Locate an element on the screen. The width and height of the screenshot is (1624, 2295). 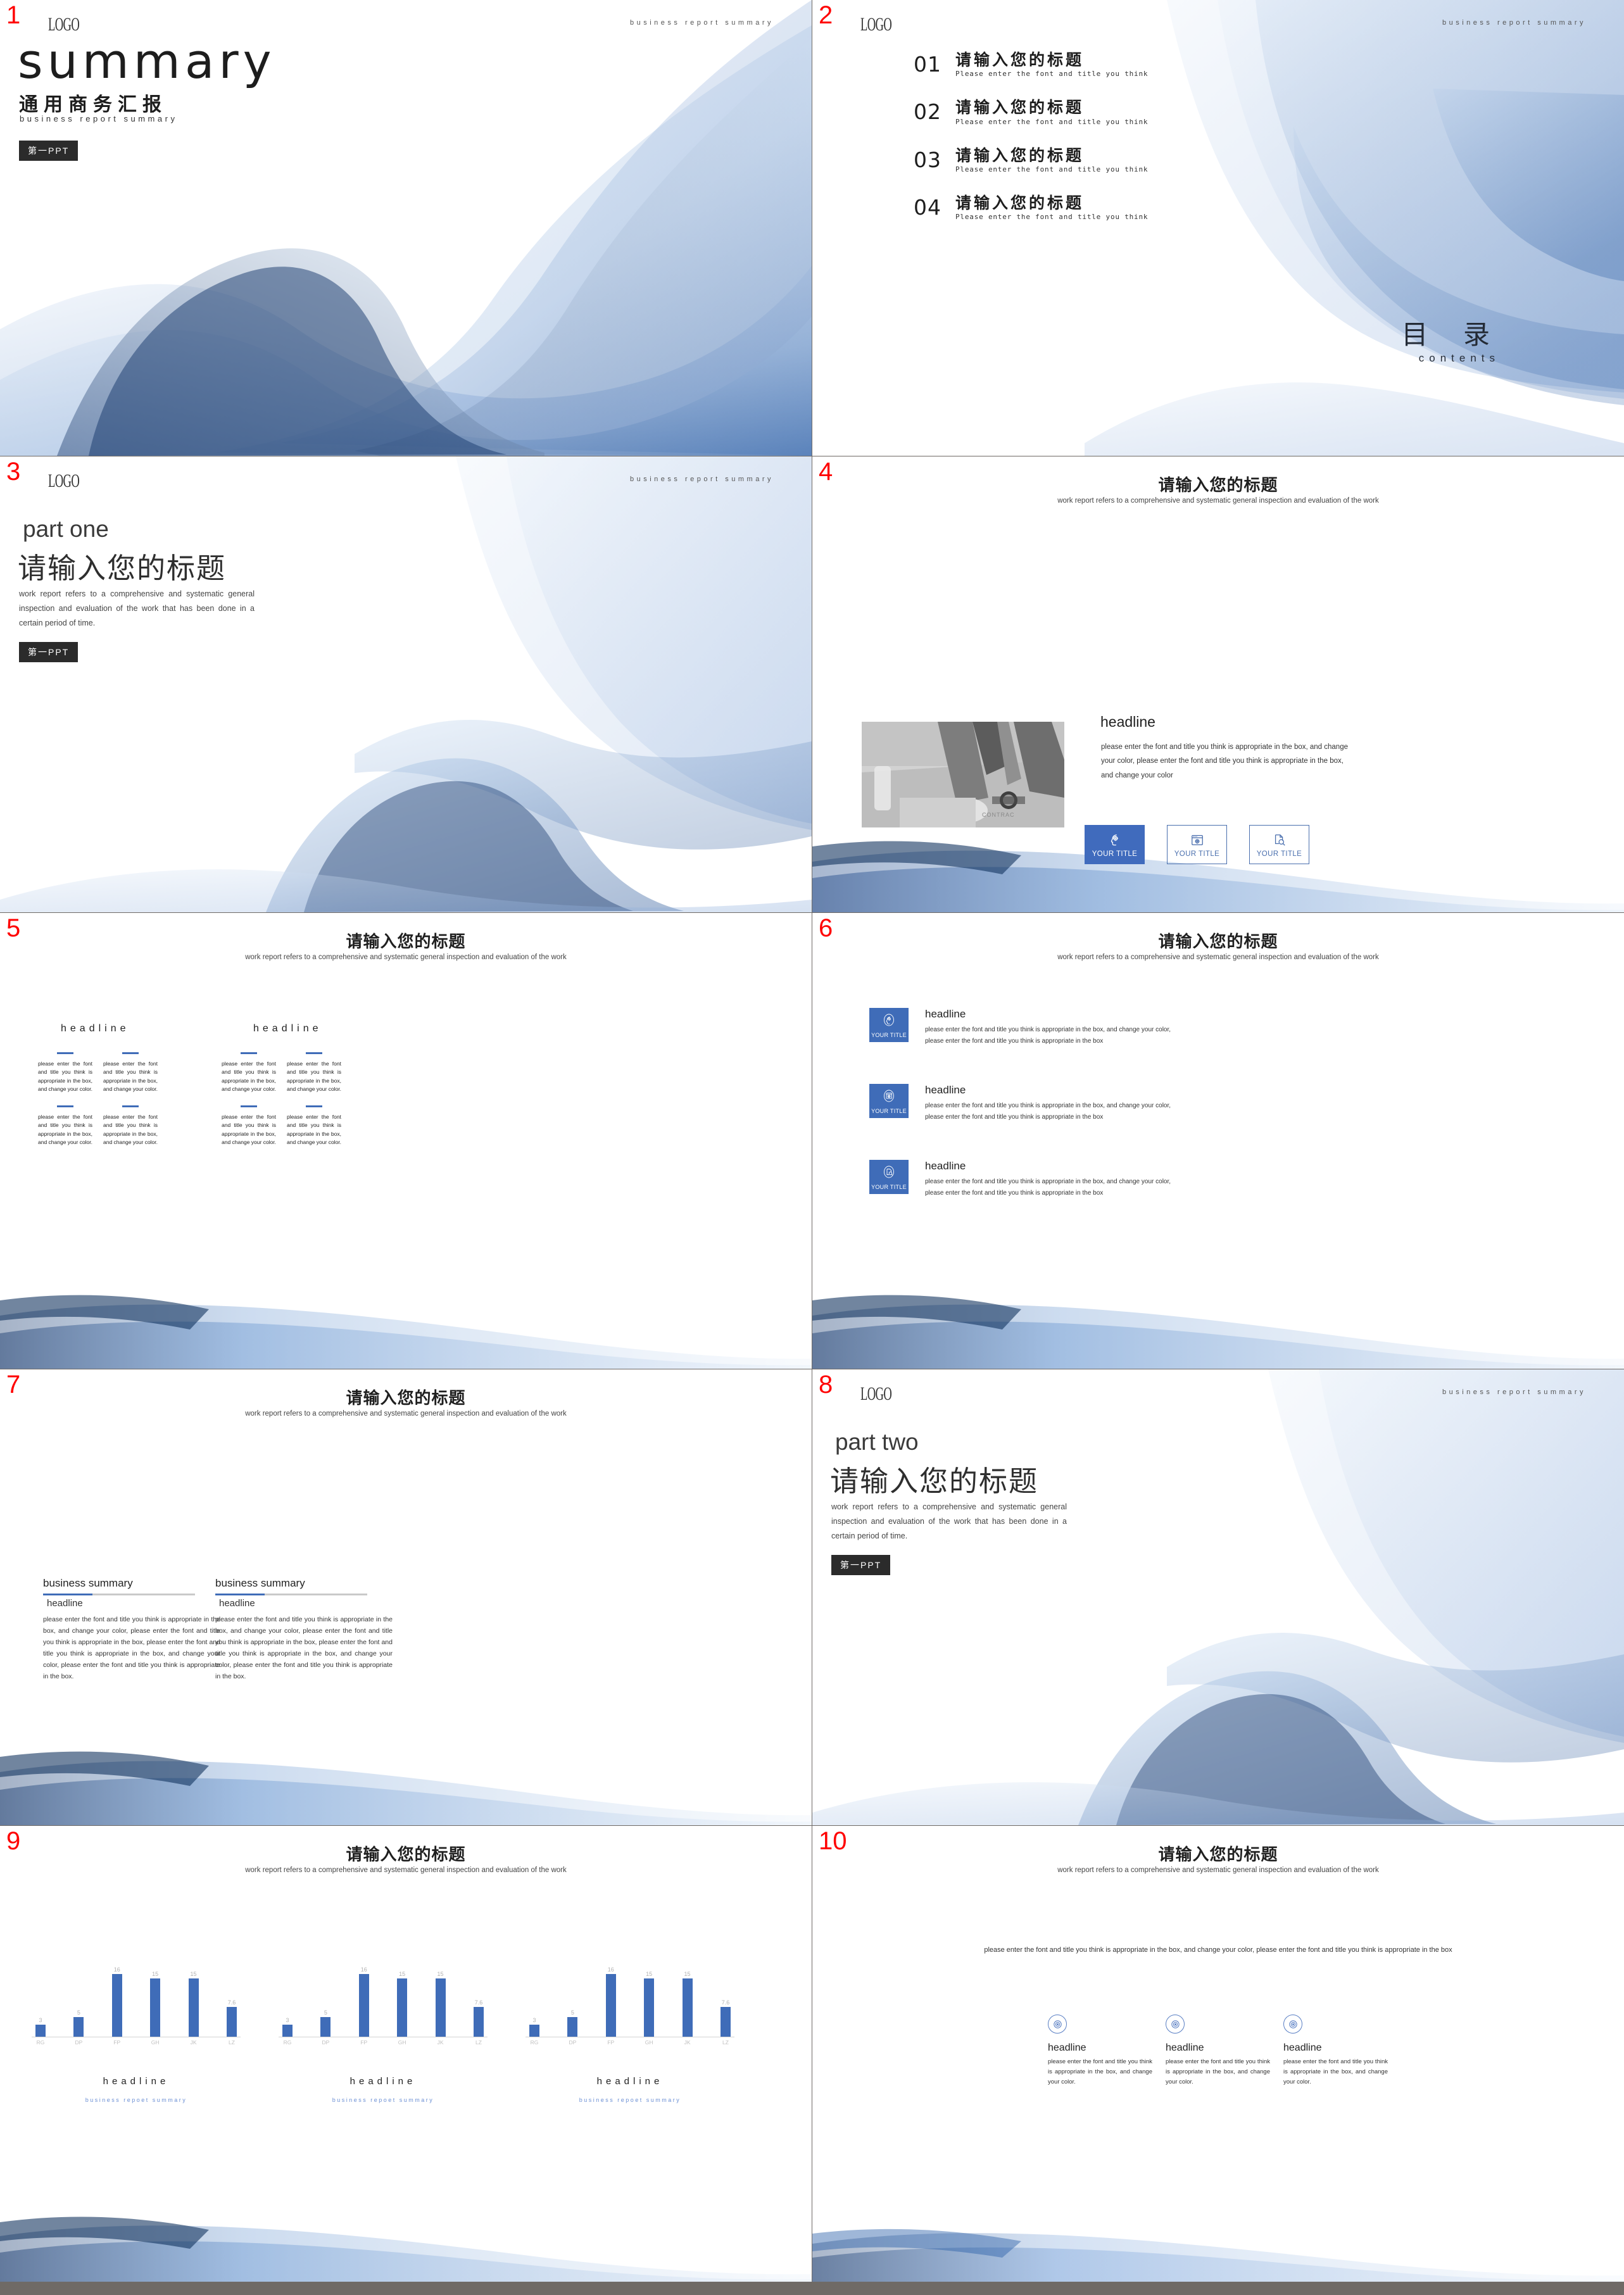
page-subtitle-cn: 通用商务汇报 is located at coordinates (93, 104).